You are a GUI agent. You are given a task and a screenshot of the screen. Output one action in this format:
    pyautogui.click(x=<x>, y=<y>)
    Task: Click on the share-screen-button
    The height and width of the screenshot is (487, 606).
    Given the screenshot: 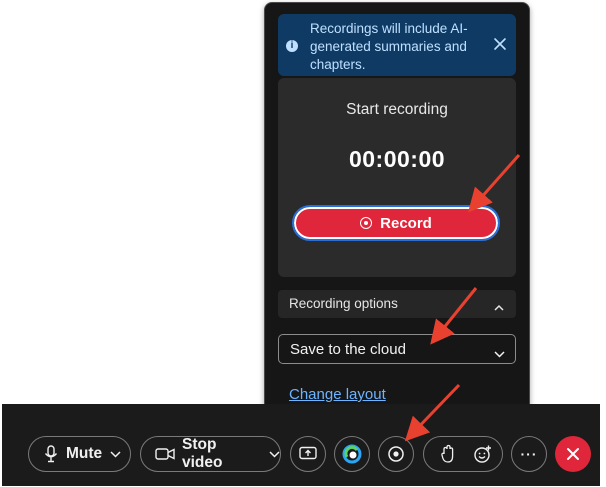 What is the action you would take?
    pyautogui.click(x=308, y=454)
    